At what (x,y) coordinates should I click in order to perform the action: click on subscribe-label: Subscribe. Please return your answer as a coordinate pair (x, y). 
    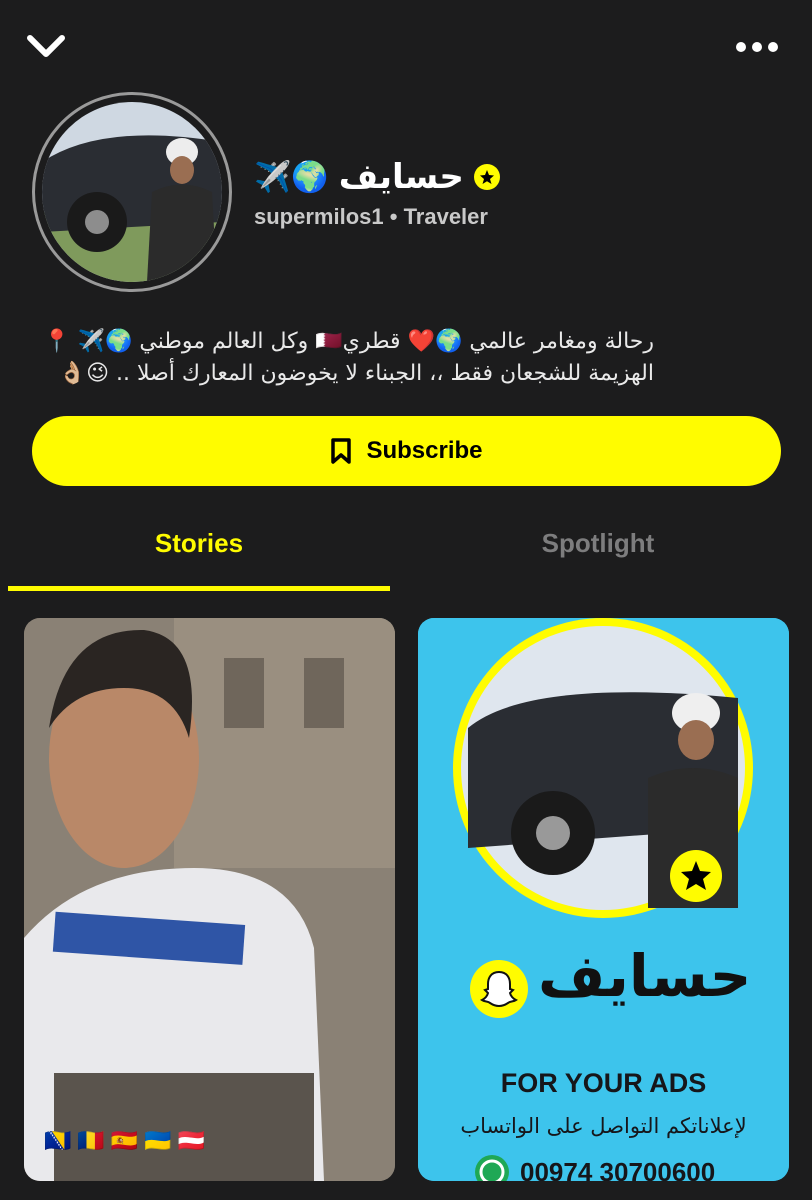
    Looking at the image, I should click on (424, 450).